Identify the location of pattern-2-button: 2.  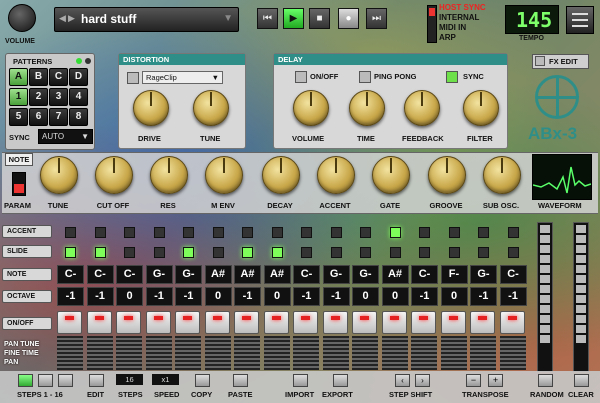
(38, 97).